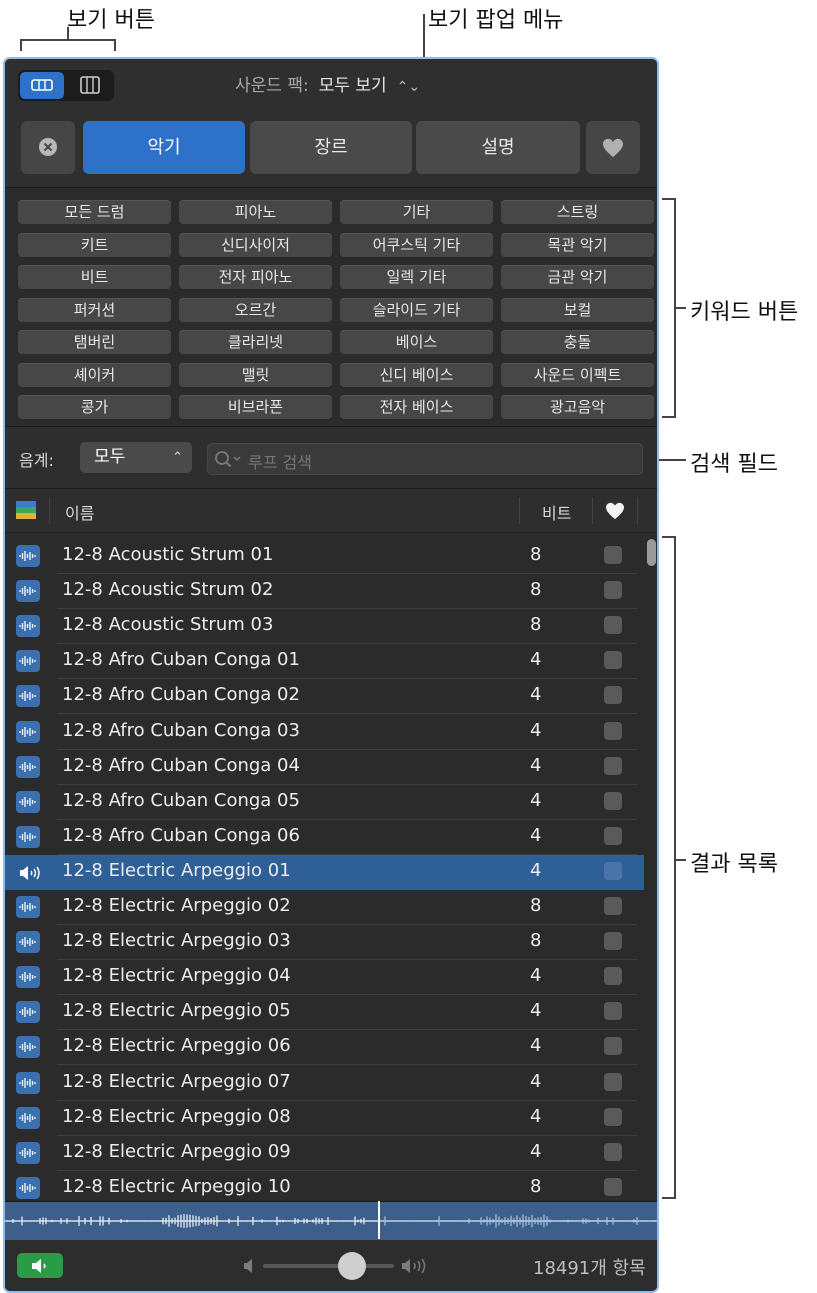 This screenshot has width=817, height=1293. I want to click on keyword-button: 광고음악, so click(577, 407).